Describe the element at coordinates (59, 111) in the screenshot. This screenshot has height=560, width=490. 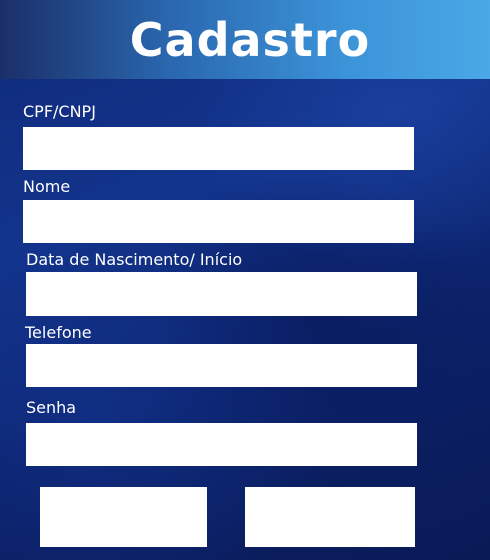
I see `cpf-cnpj-label: CPF/CNPJ` at that location.